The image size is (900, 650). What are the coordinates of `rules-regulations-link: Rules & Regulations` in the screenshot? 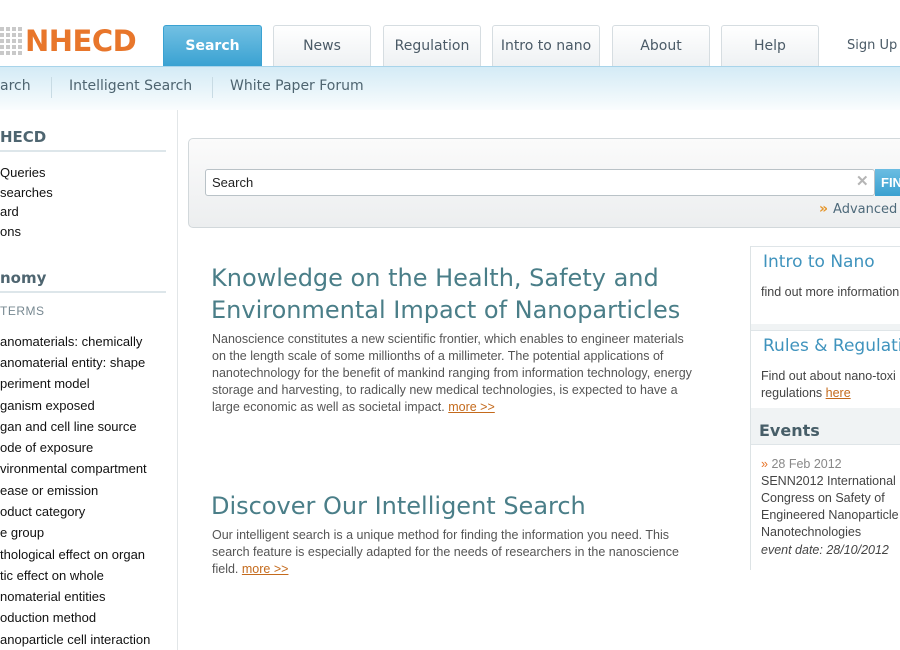 It's located at (831, 346).